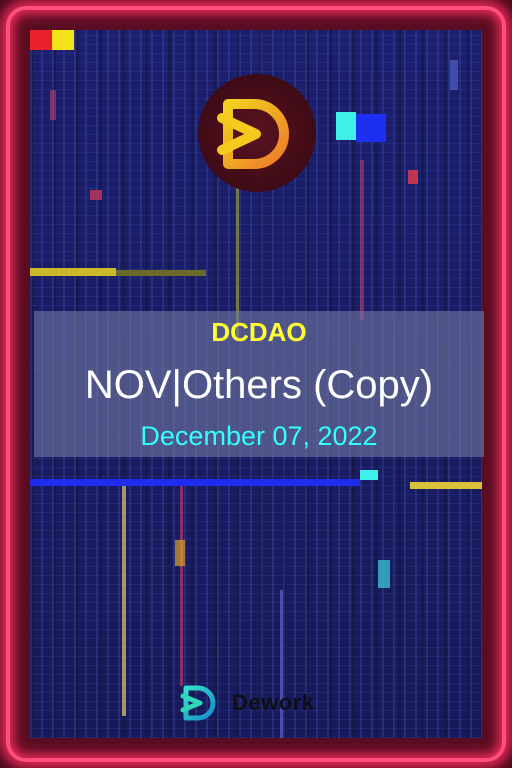 Image resolution: width=512 pixels, height=768 pixels. I want to click on footer-brand: Dework, so click(247, 703).